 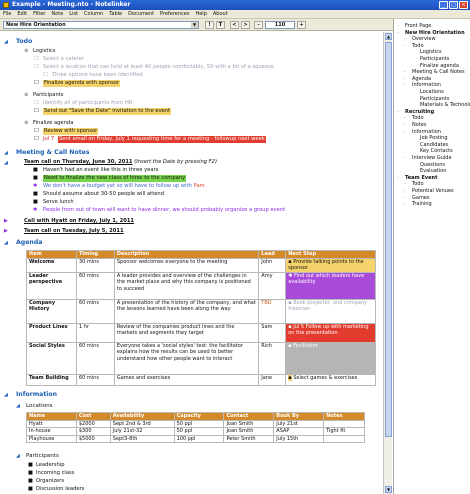 What do you see at coordinates (258, 25) in the screenshot?
I see `zoom-out-button: -` at bounding box center [258, 25].